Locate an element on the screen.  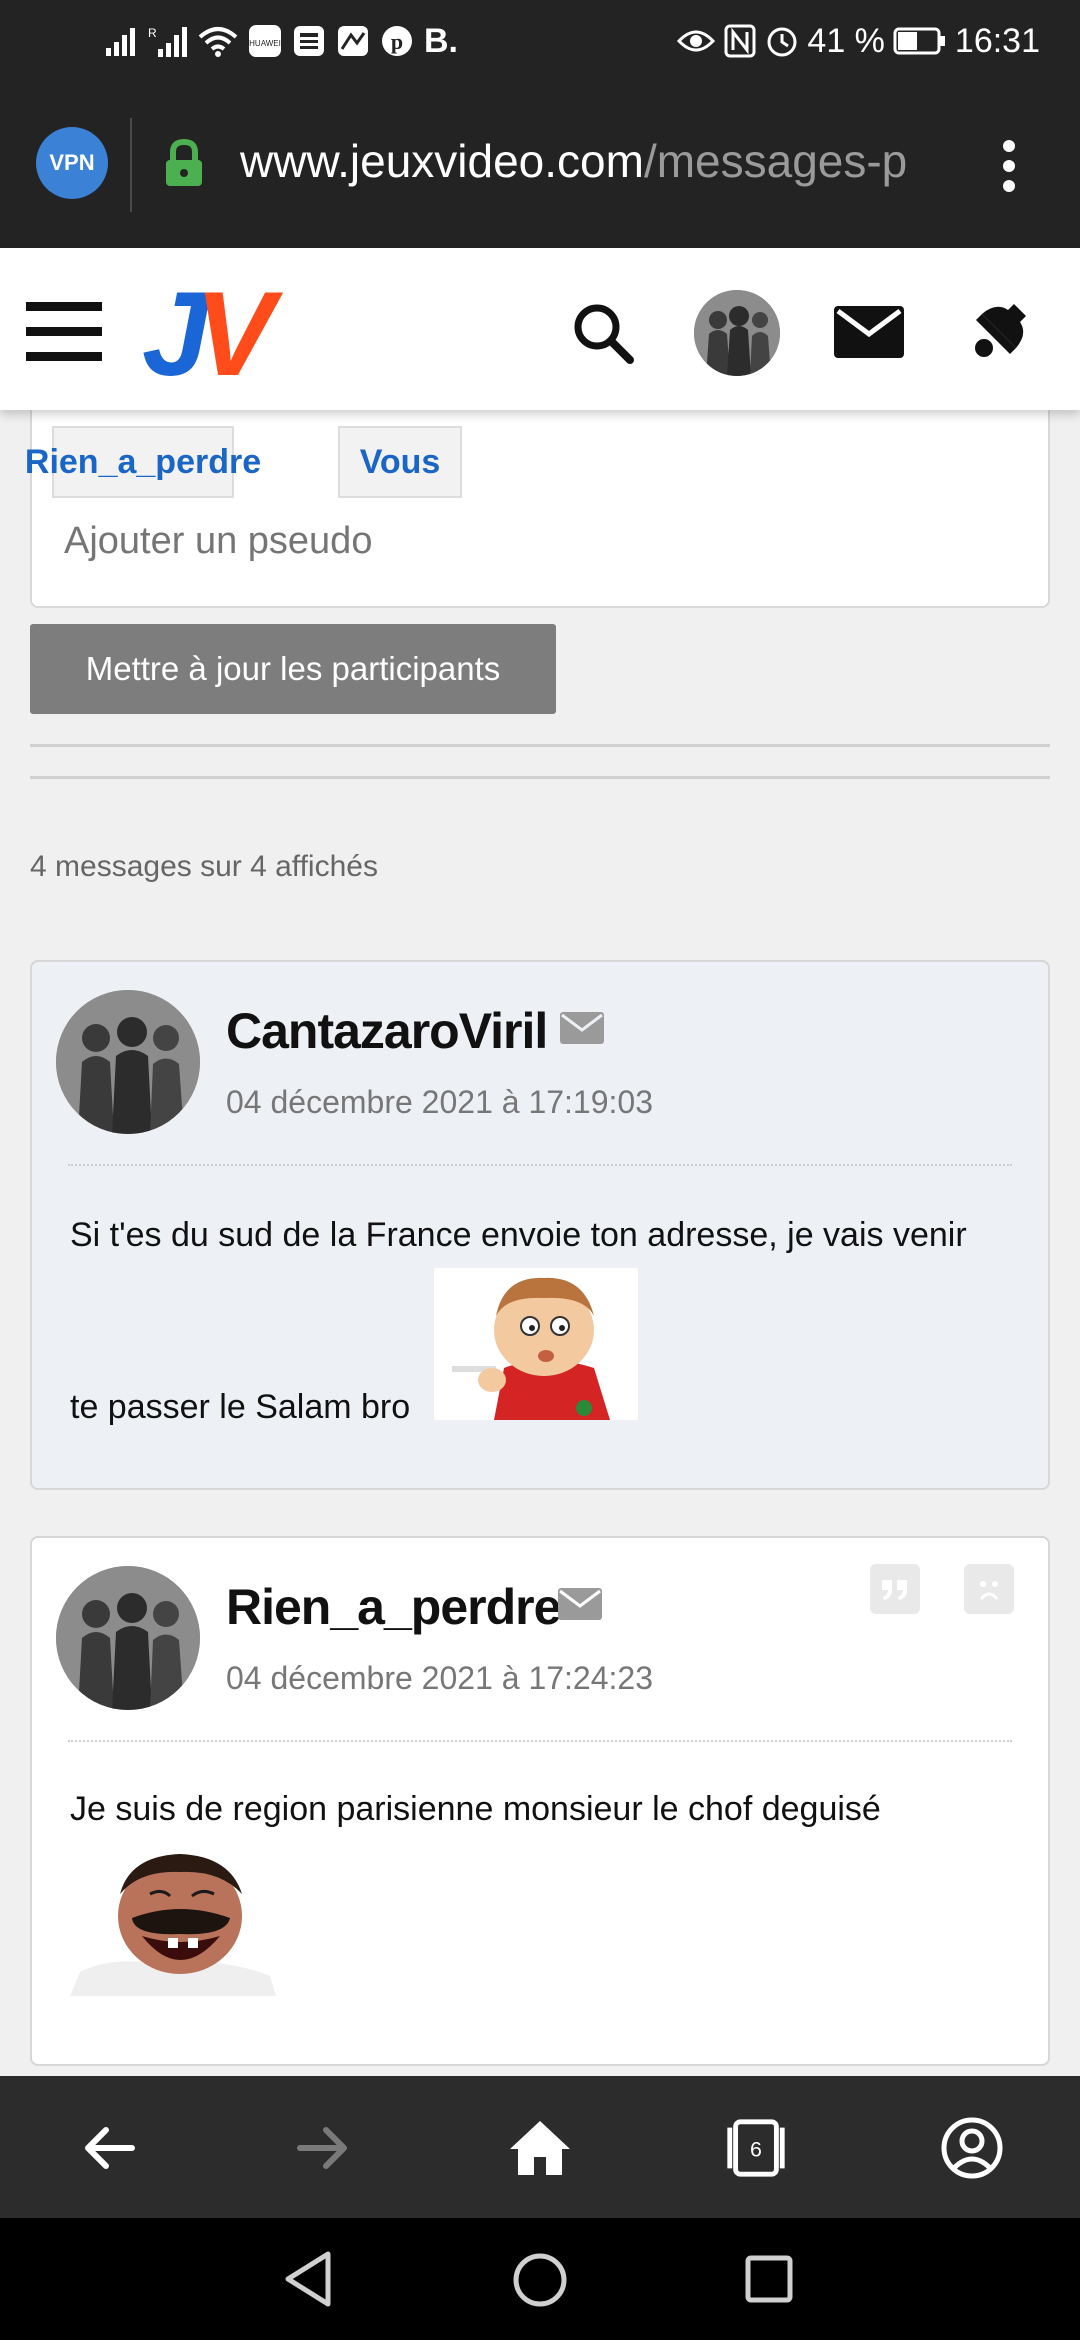
tabs-icon: 6 is located at coordinates (756, 2148).